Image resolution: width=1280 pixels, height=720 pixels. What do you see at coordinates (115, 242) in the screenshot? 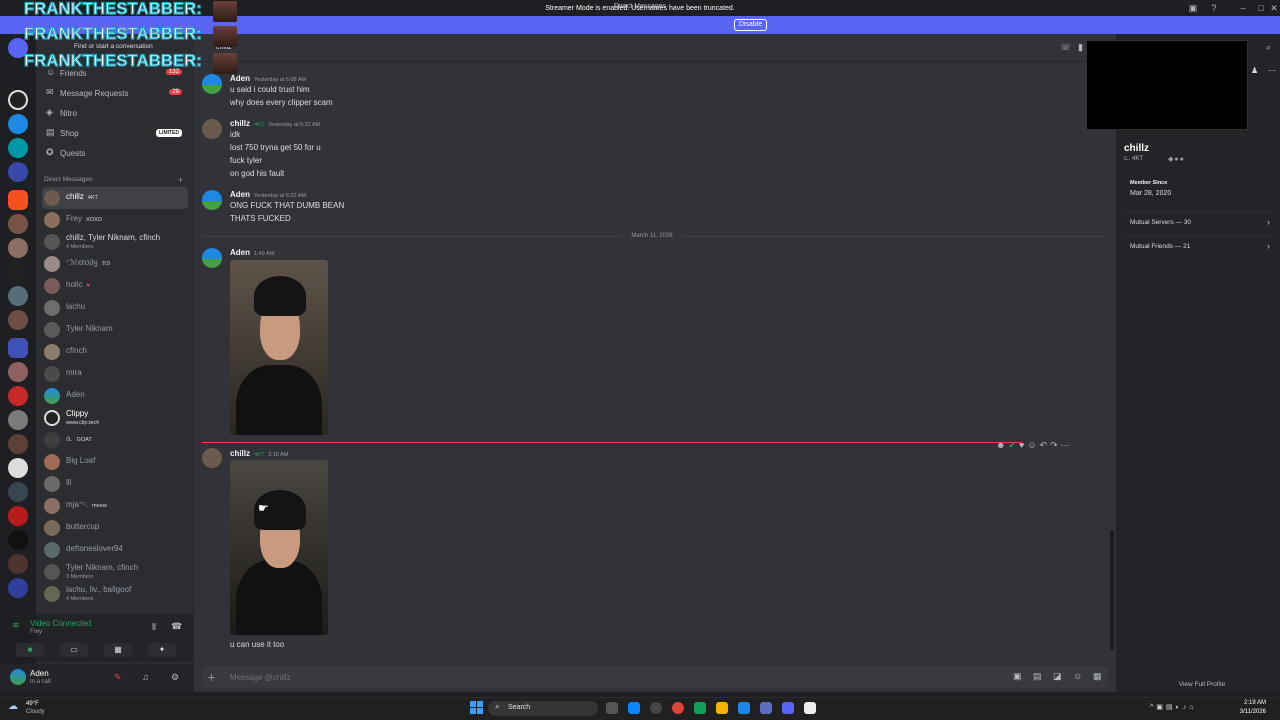
I see `dm-item: chillz, Tyler Niknam, cfinch 4 Members` at bounding box center [115, 242].